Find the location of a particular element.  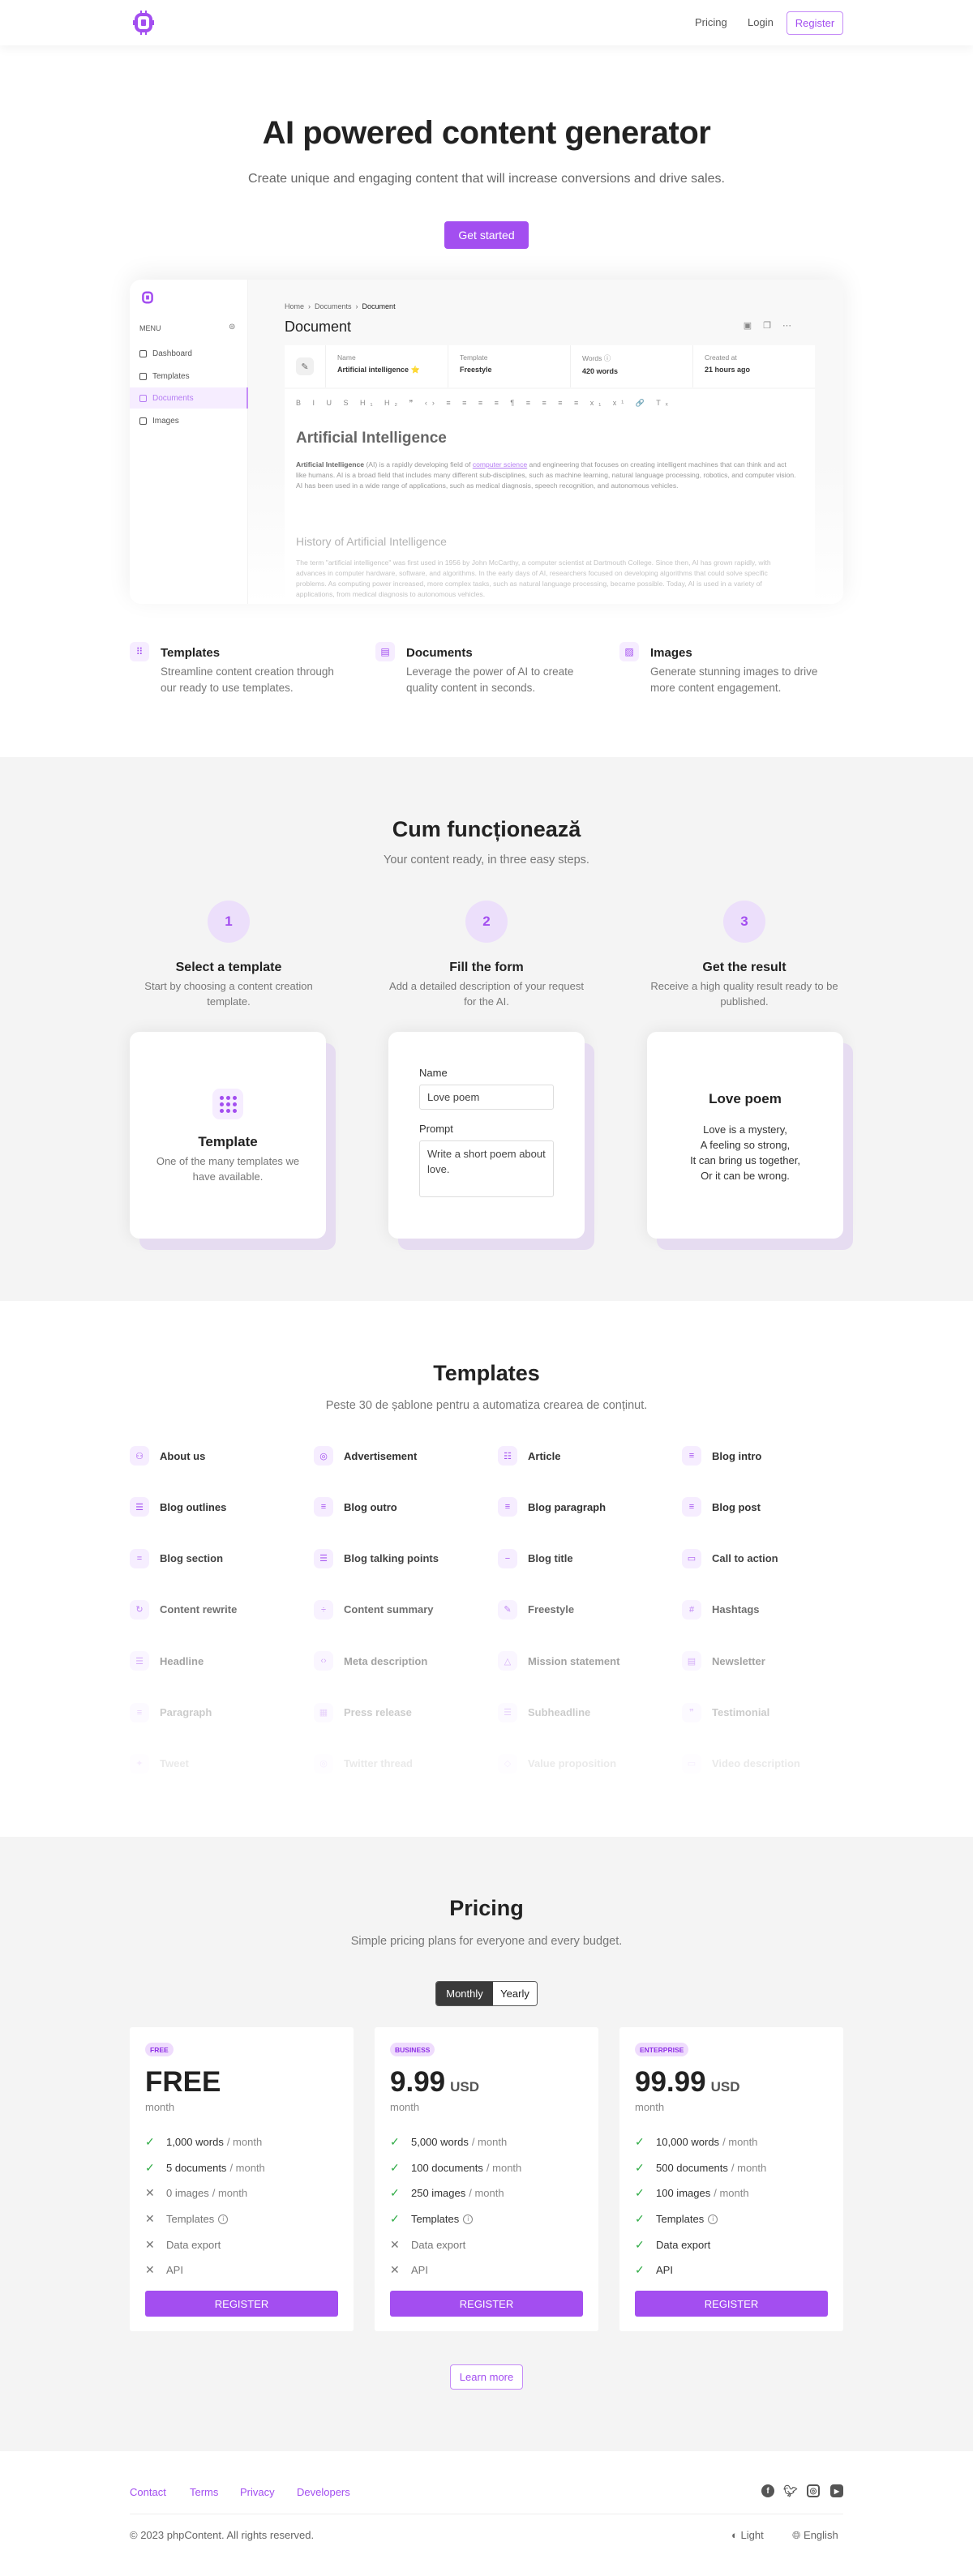

template-item: ≡ Paragraph is located at coordinates (219, 1712).